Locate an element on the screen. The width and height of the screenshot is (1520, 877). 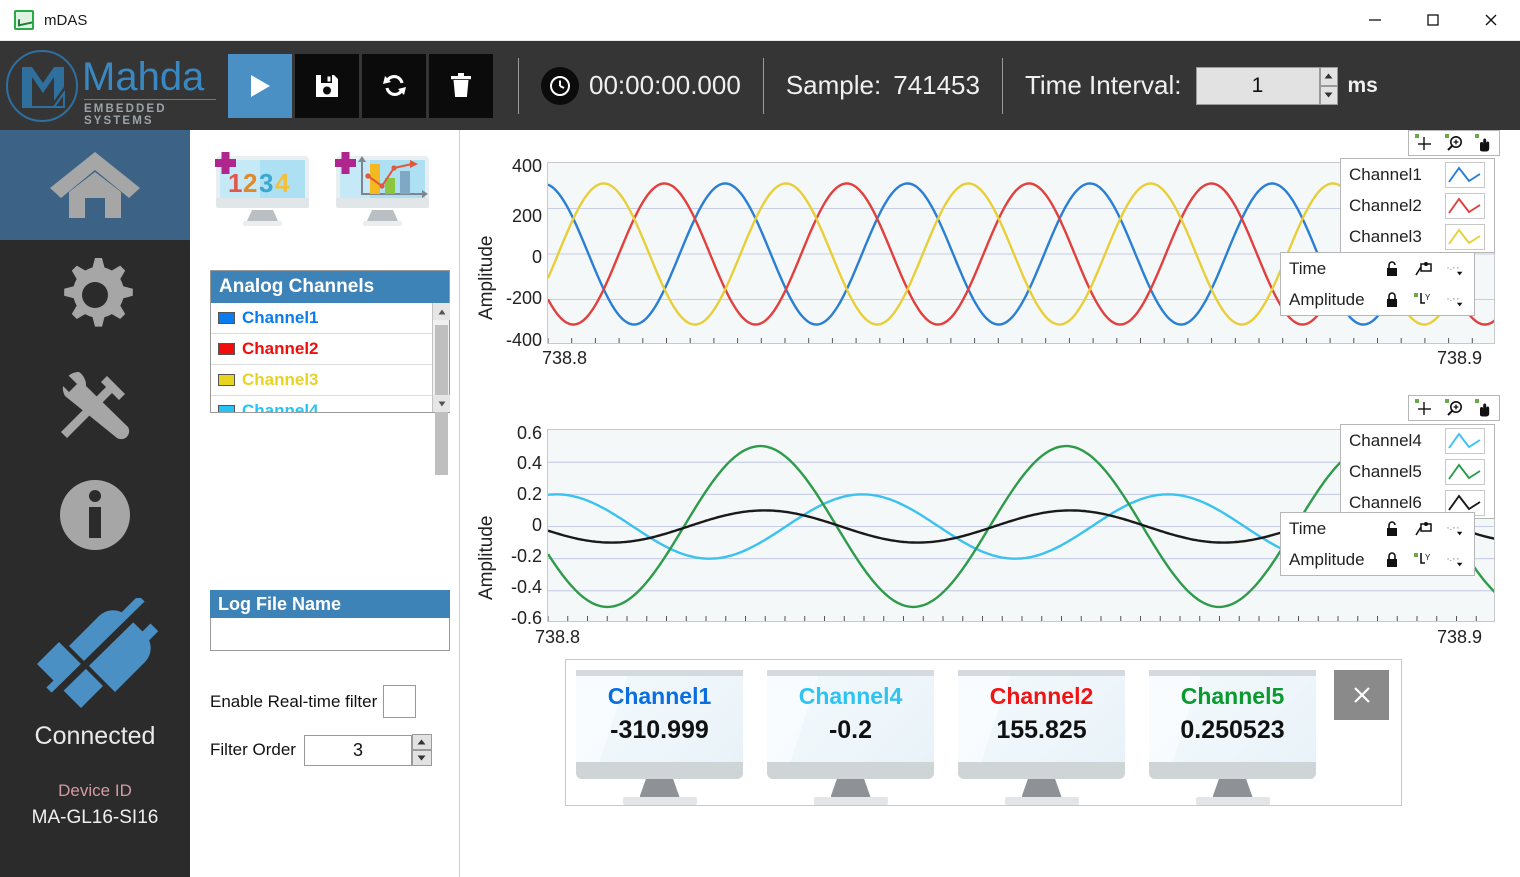
sidebar-item-info is located at coordinates (95, 515).